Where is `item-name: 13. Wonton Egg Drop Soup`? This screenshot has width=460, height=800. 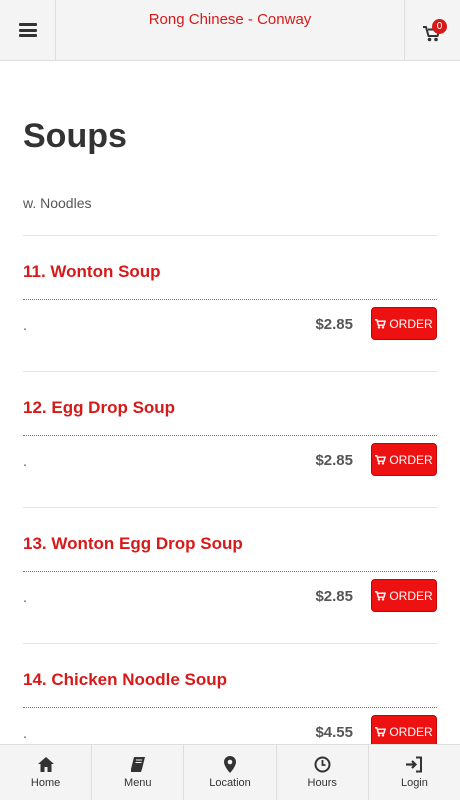
item-name: 13. Wonton Egg Drop Soup is located at coordinates (133, 544).